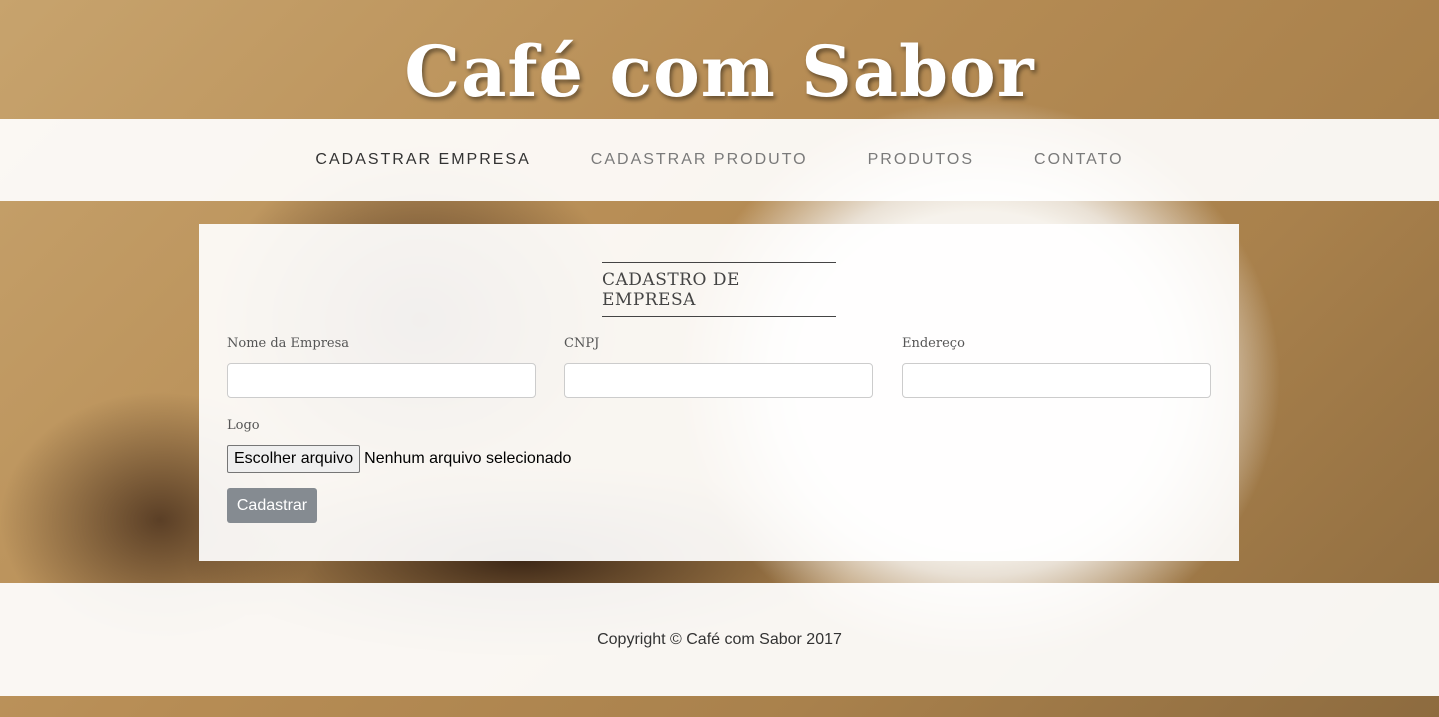 The height and width of the screenshot is (717, 1439). I want to click on nav-item-contato: CONTATO, so click(1079, 160).